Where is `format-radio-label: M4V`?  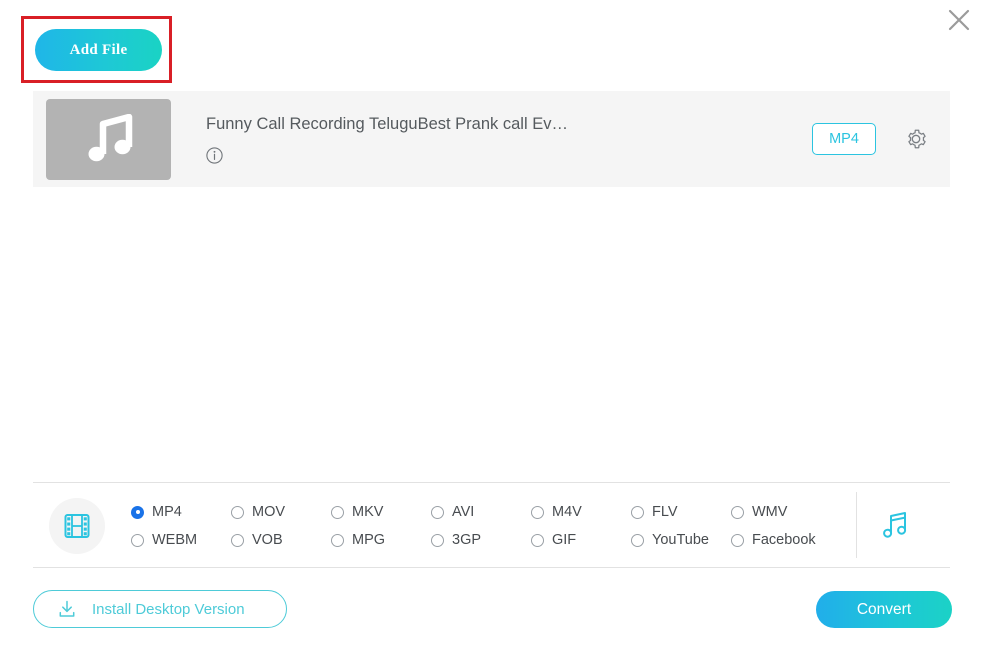 format-radio-label: M4V is located at coordinates (567, 512).